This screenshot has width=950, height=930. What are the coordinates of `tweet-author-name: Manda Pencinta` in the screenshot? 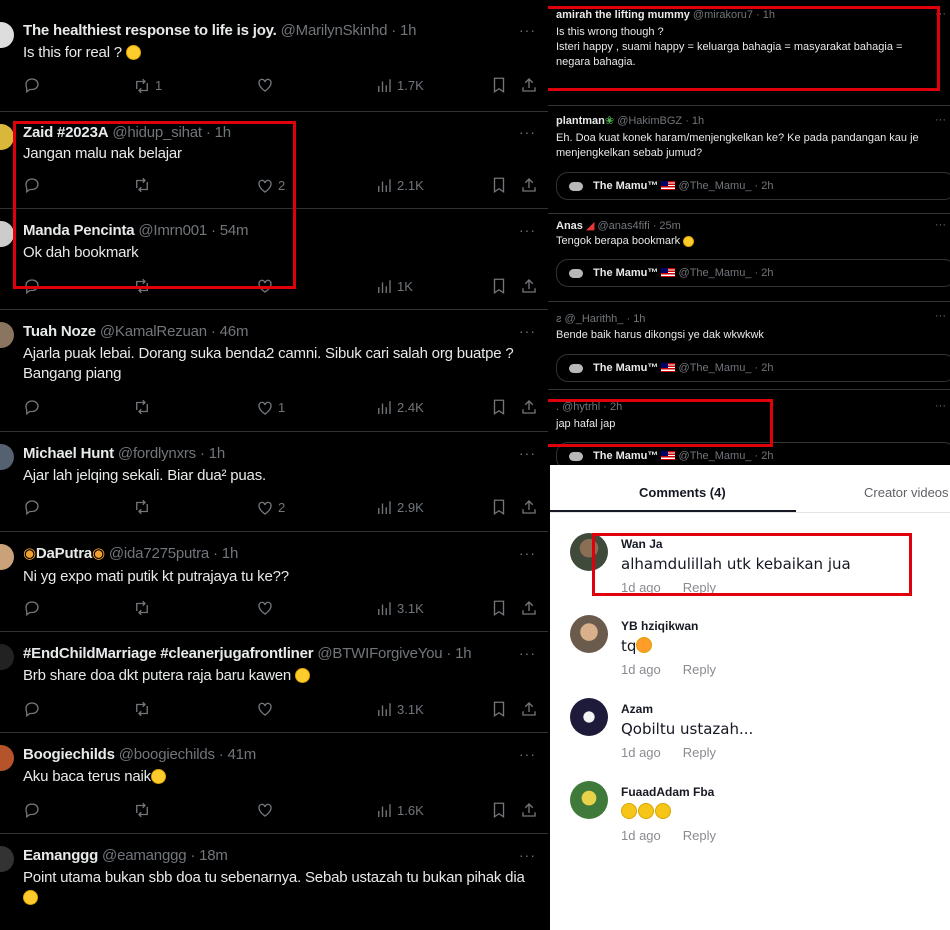 It's located at (79, 230).